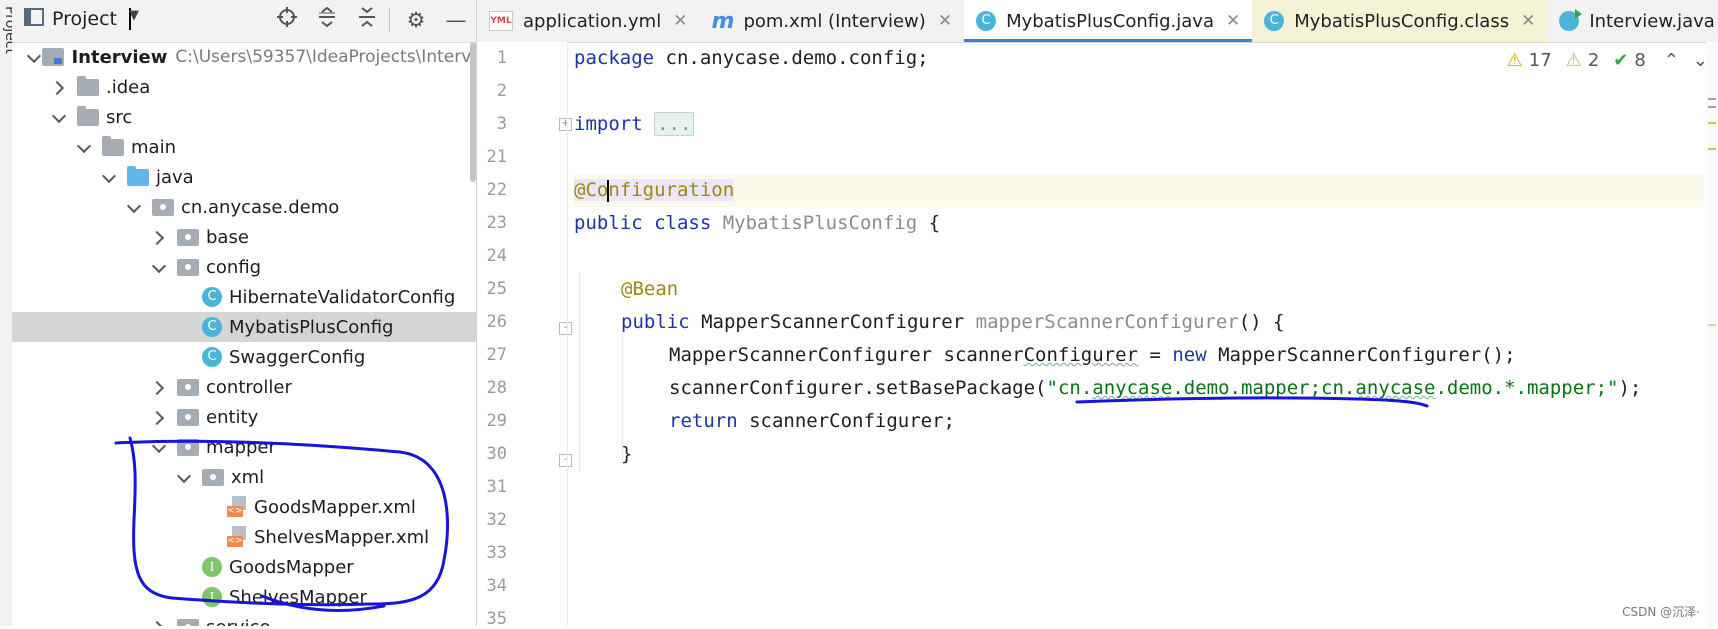  Describe the element at coordinates (492, 520) in the screenshot. I see `line-number: 32` at that location.